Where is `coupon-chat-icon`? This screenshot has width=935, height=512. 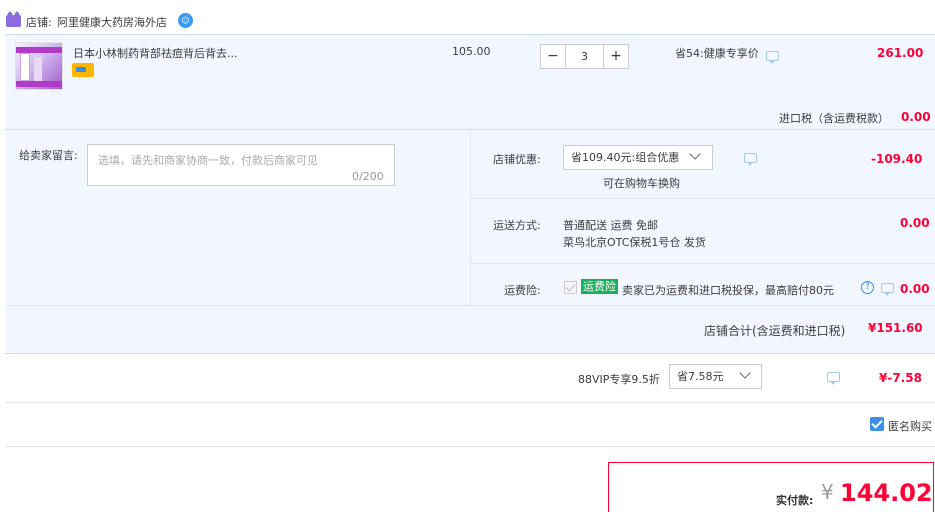 coupon-chat-icon is located at coordinates (750, 159).